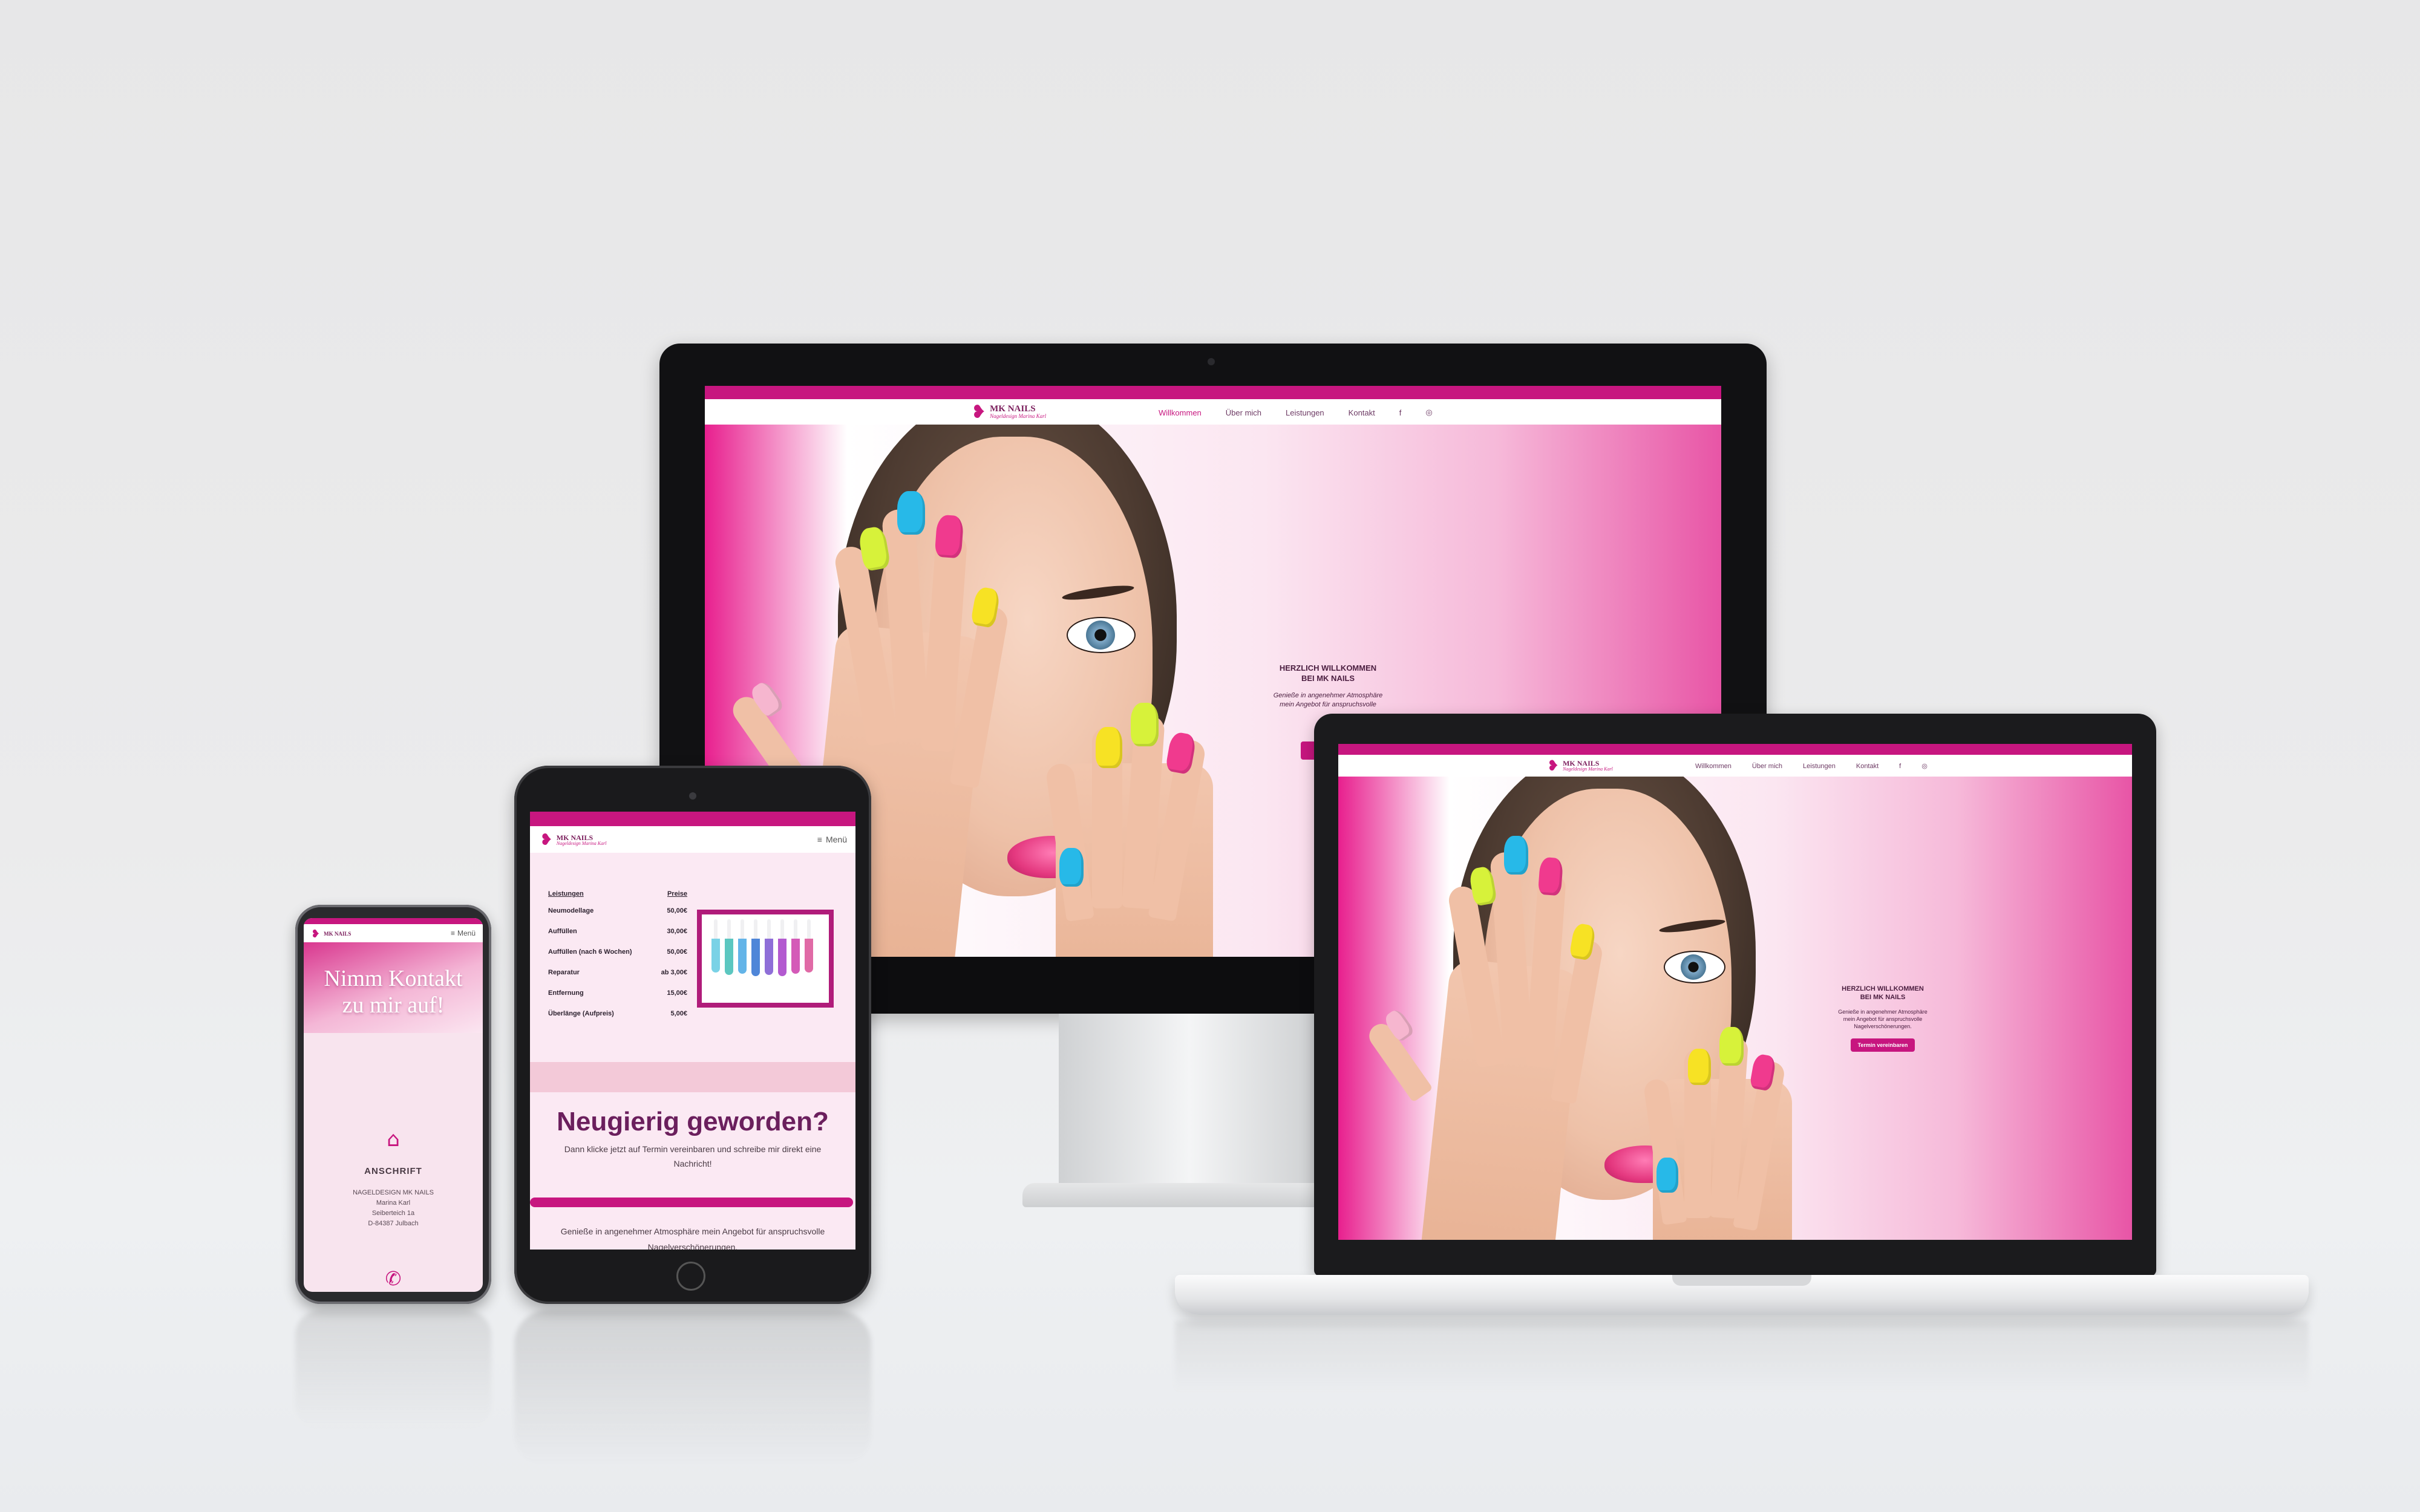  What do you see at coordinates (393, 988) in the screenshot?
I see `contact-banner: Nimm Kontakt zu mir auf!` at bounding box center [393, 988].